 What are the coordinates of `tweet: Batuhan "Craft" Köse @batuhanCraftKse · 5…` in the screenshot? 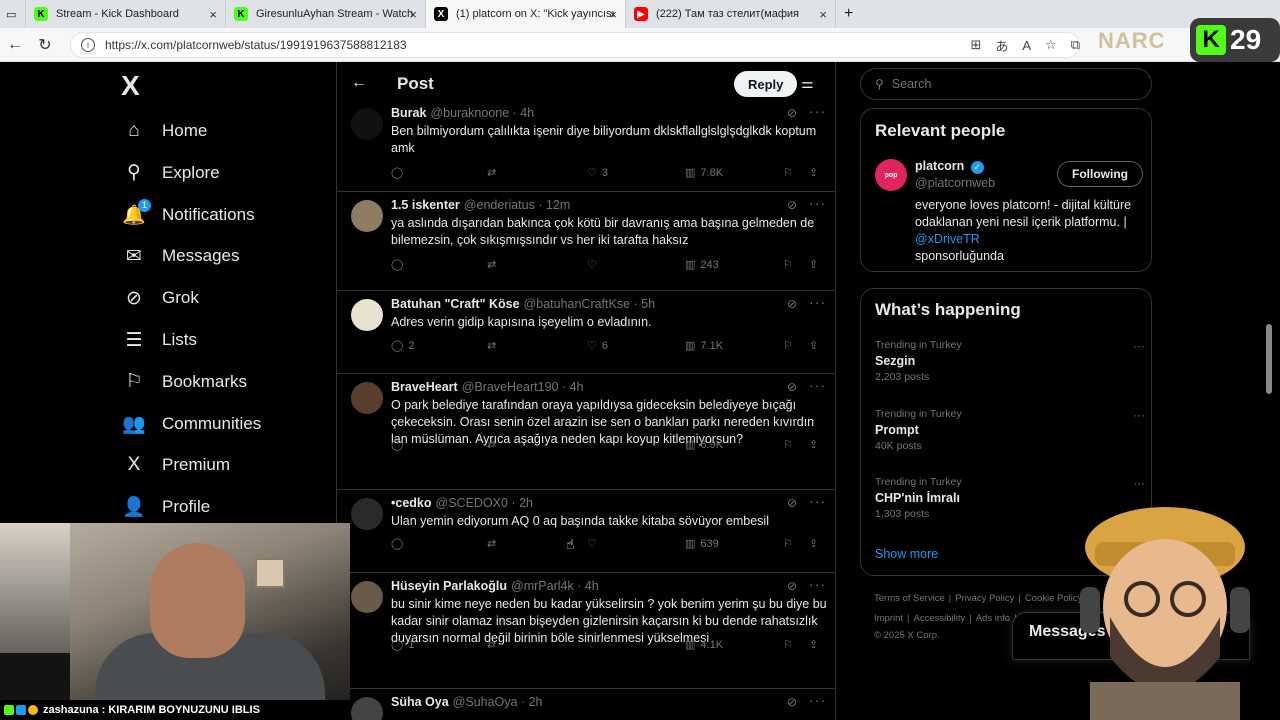 It's located at (586, 332).